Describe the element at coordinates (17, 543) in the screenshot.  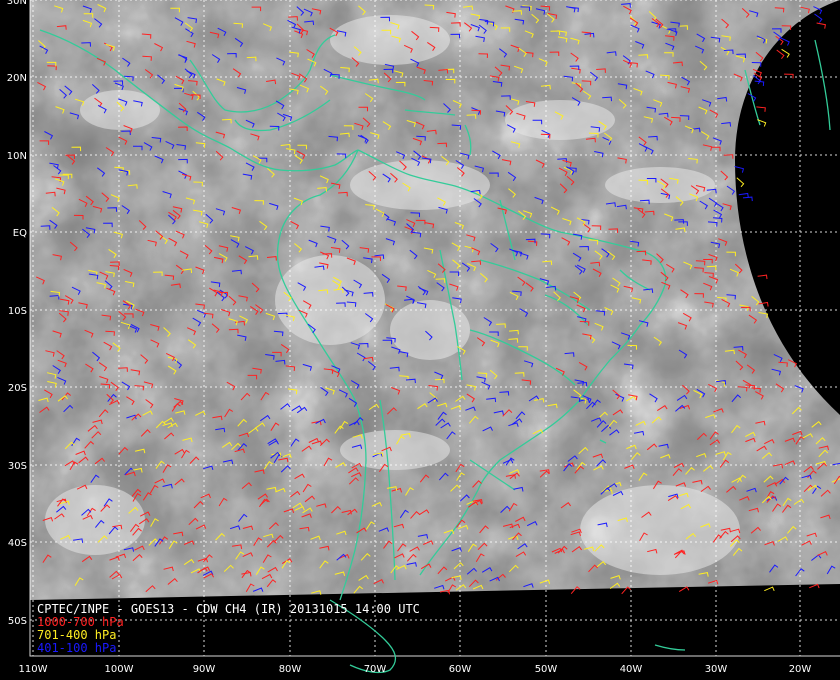
I see `latitude-label: 40S` at that location.